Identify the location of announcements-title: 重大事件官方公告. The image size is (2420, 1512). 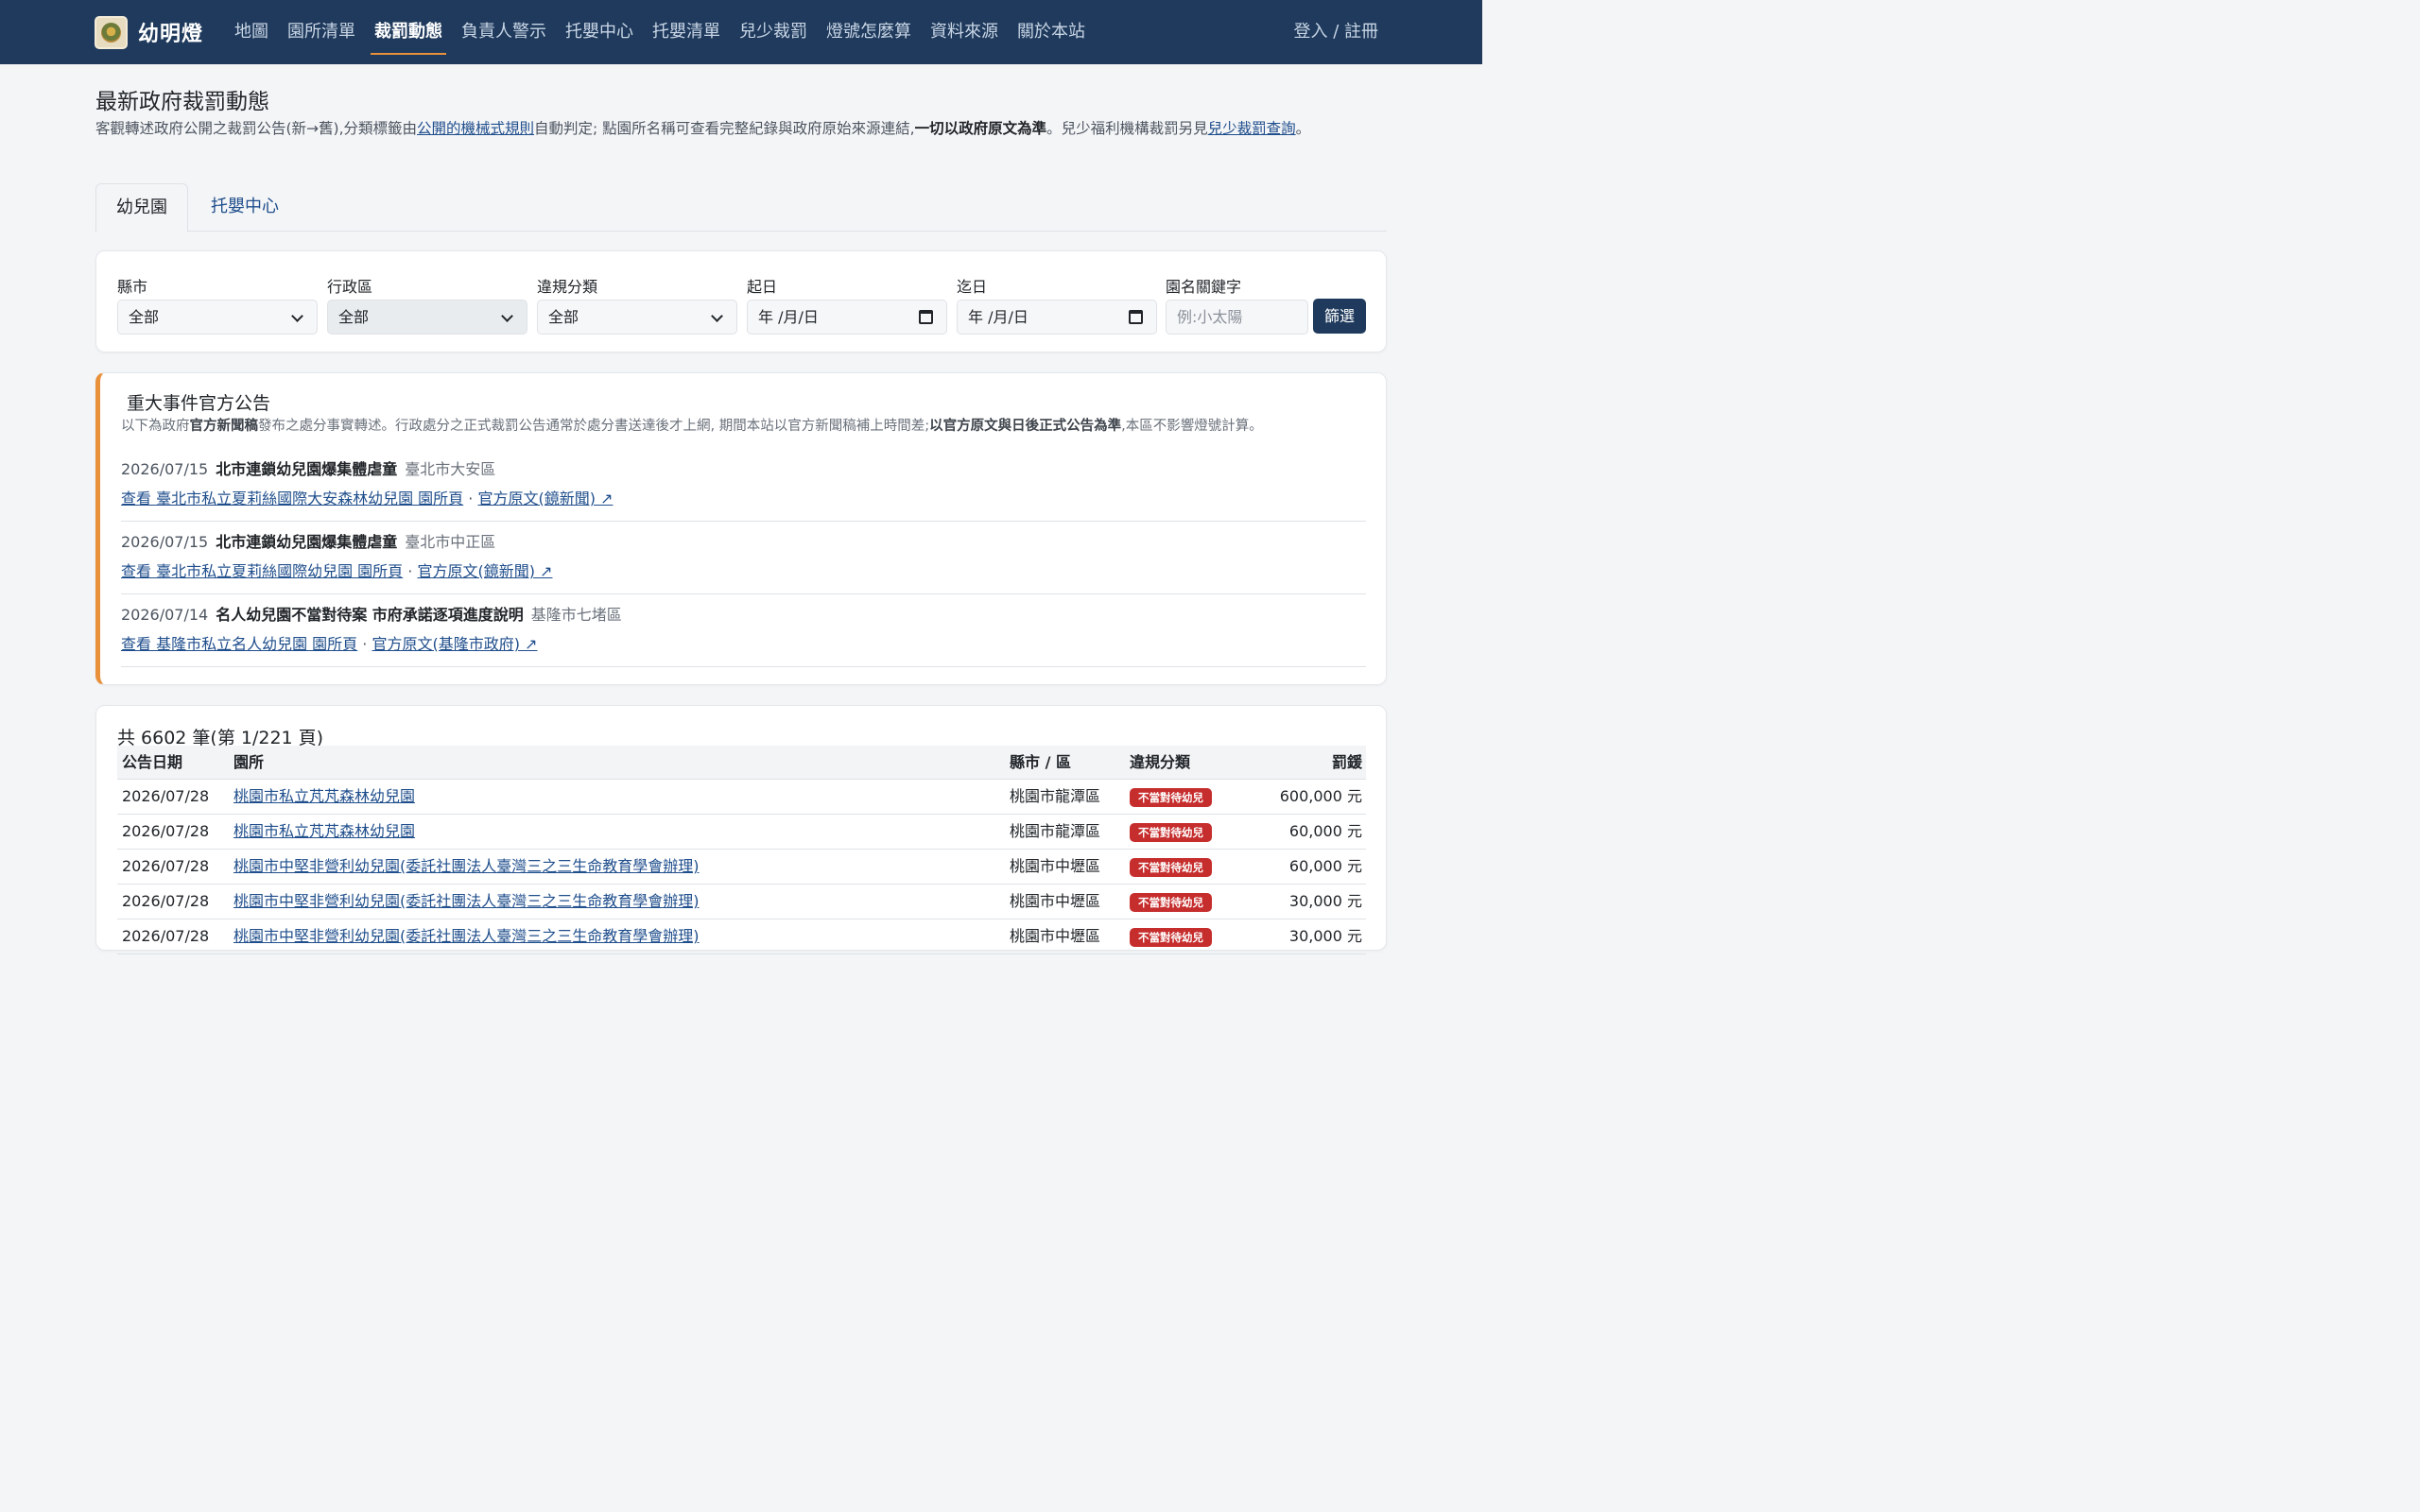
(199, 403).